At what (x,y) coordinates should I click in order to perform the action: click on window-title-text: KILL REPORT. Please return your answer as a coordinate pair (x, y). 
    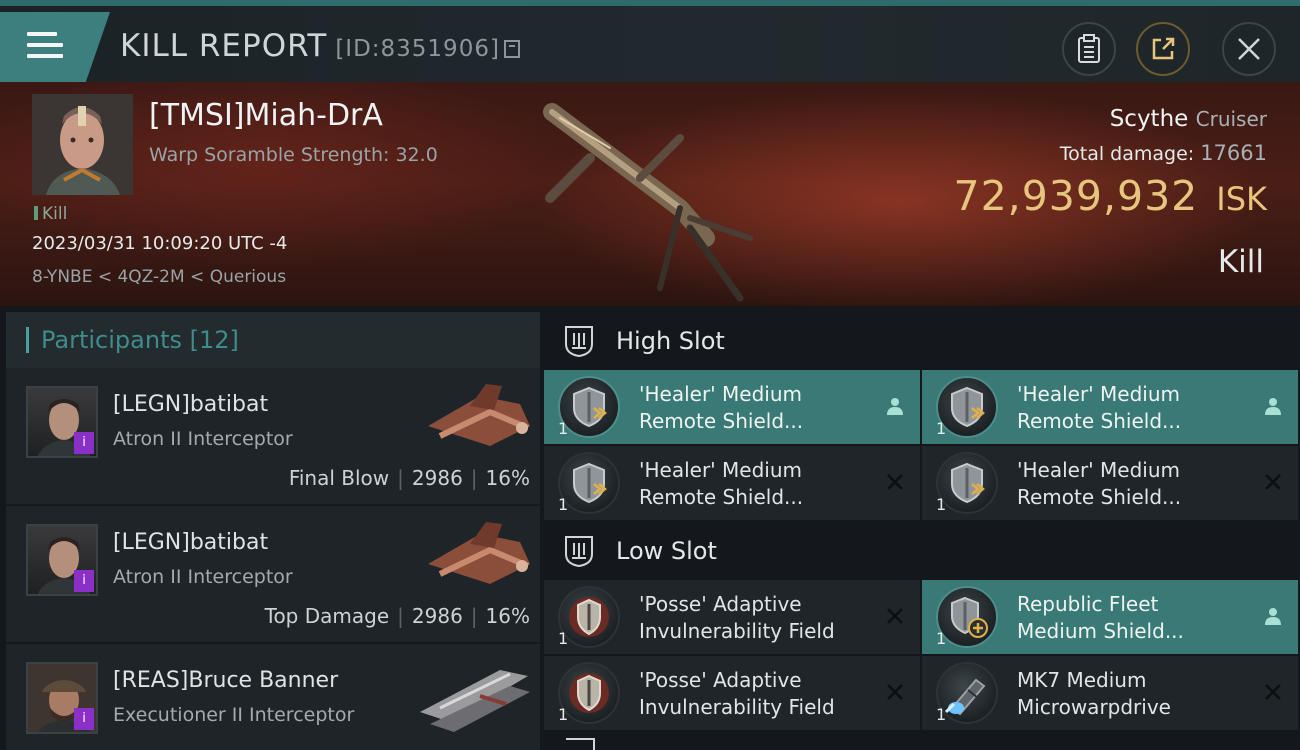
    Looking at the image, I should click on (224, 46).